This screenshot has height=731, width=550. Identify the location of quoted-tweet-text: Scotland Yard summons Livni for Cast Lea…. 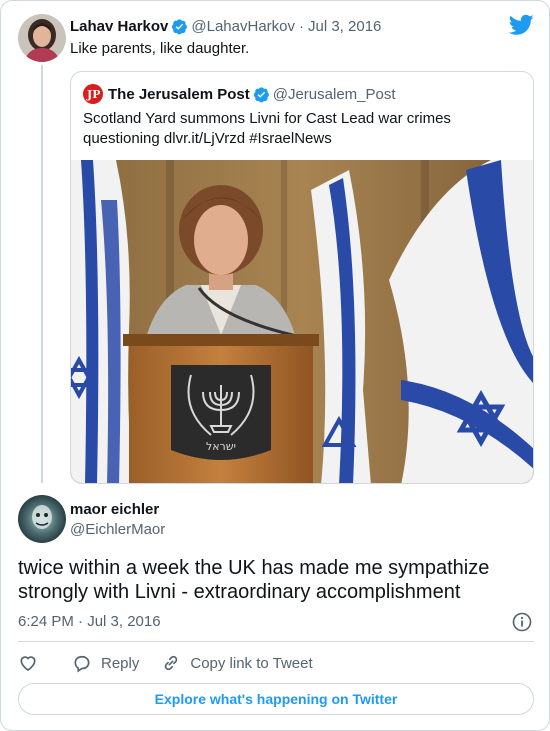
(267, 128).